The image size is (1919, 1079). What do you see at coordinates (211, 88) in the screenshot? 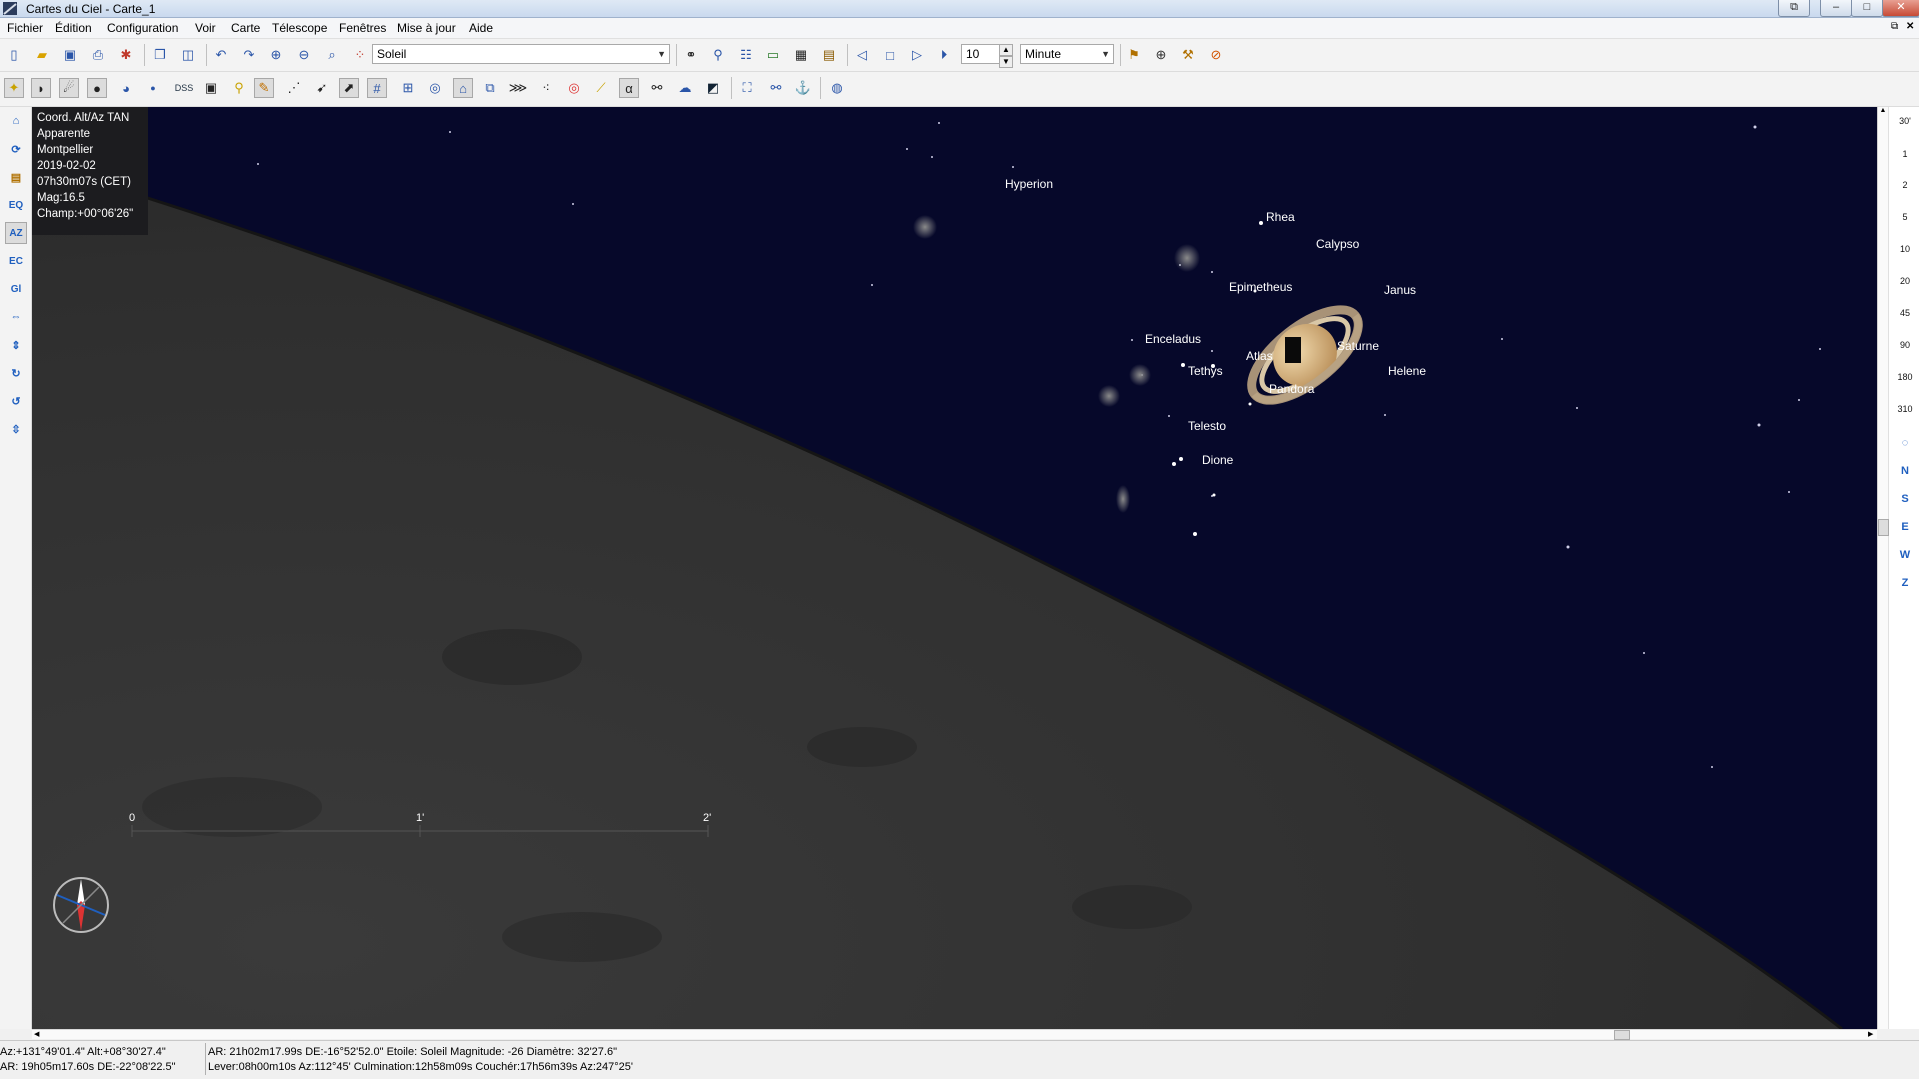
I see `camera-icon: ▣` at bounding box center [211, 88].